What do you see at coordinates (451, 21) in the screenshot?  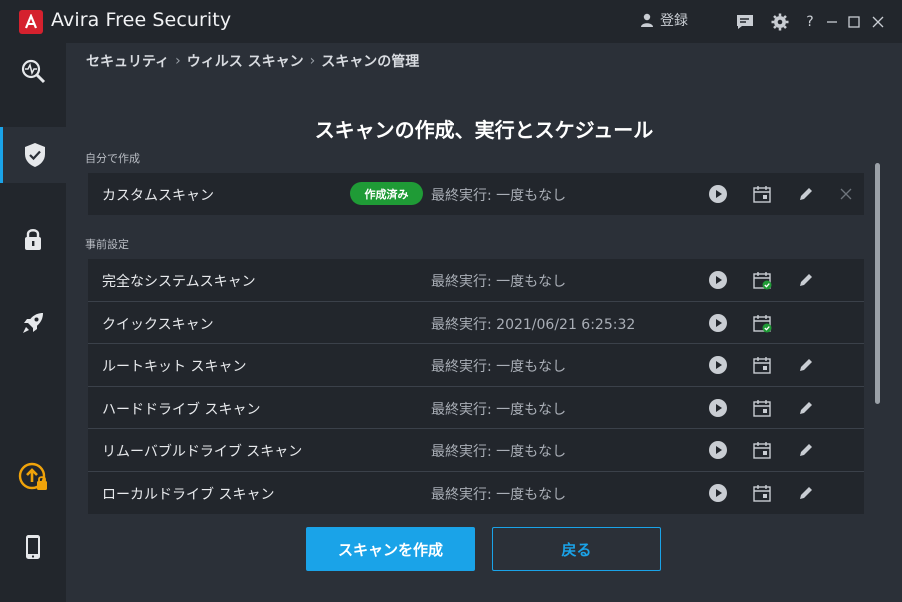 I see `title-bar: Avira Free Security 登録 ?` at bounding box center [451, 21].